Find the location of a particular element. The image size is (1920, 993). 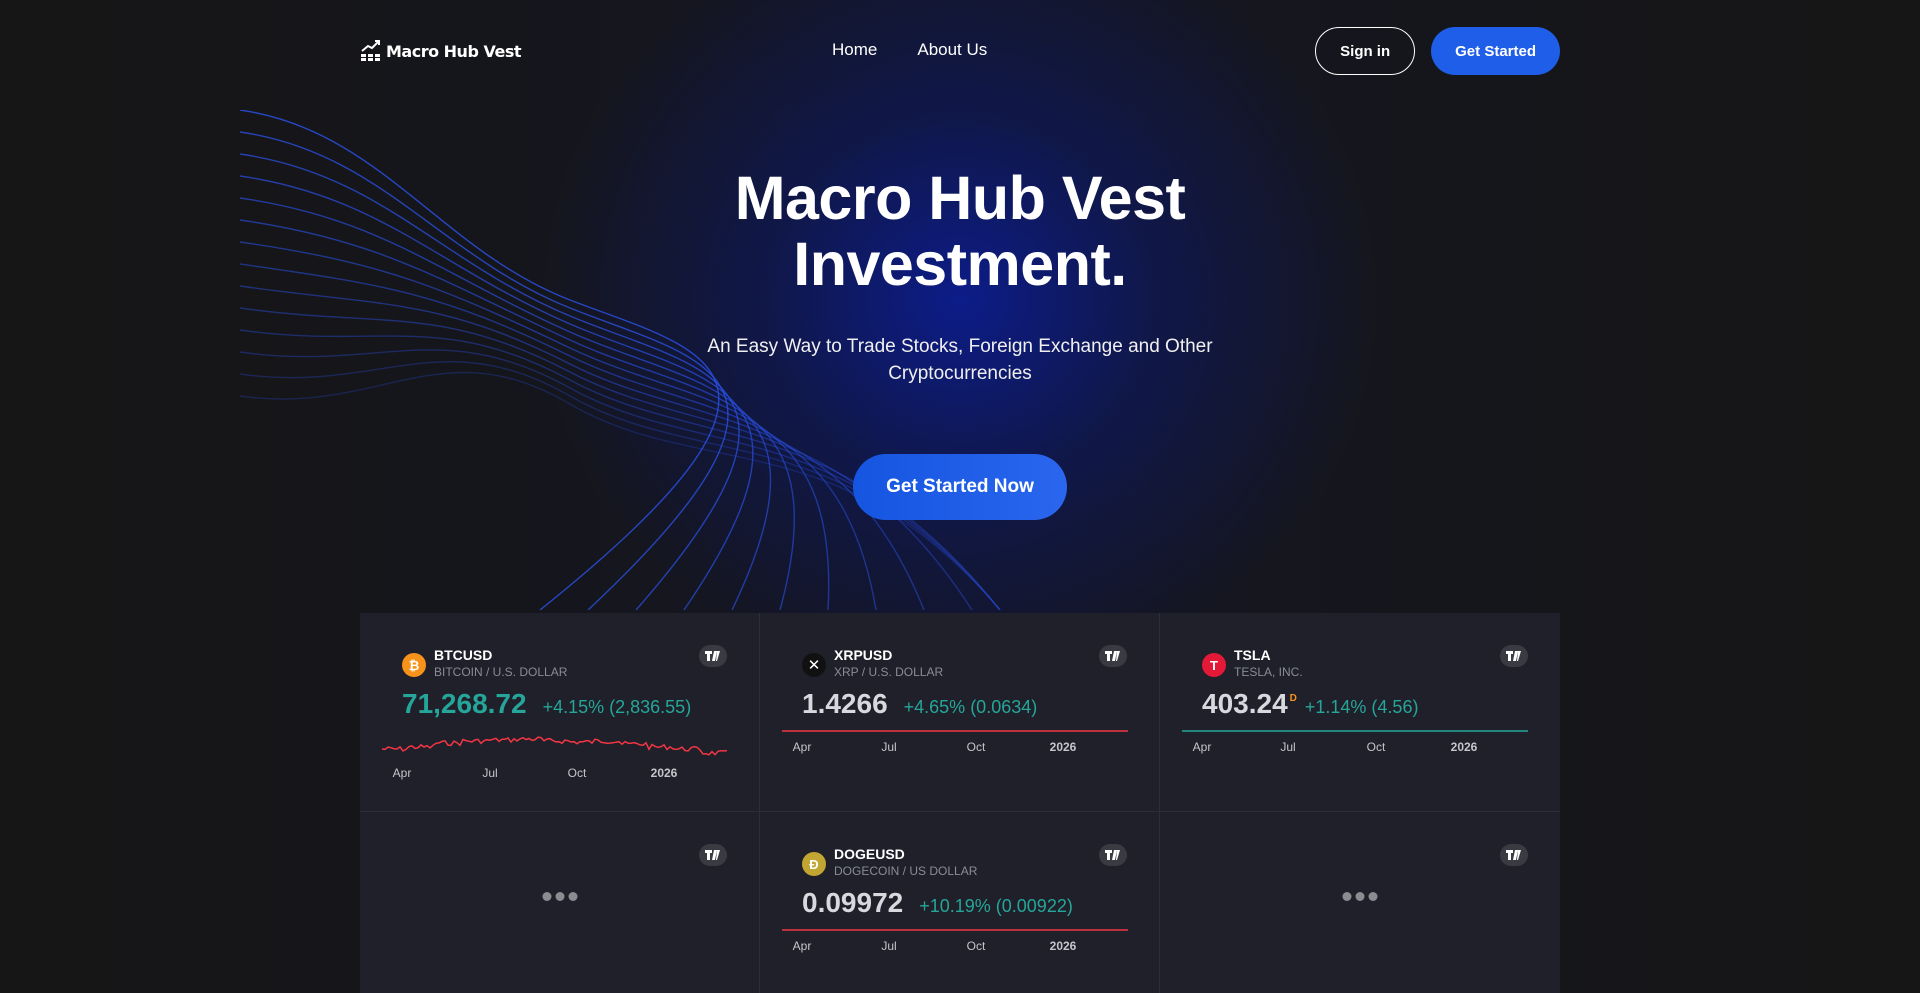

nav-home: Home is located at coordinates (854, 50).